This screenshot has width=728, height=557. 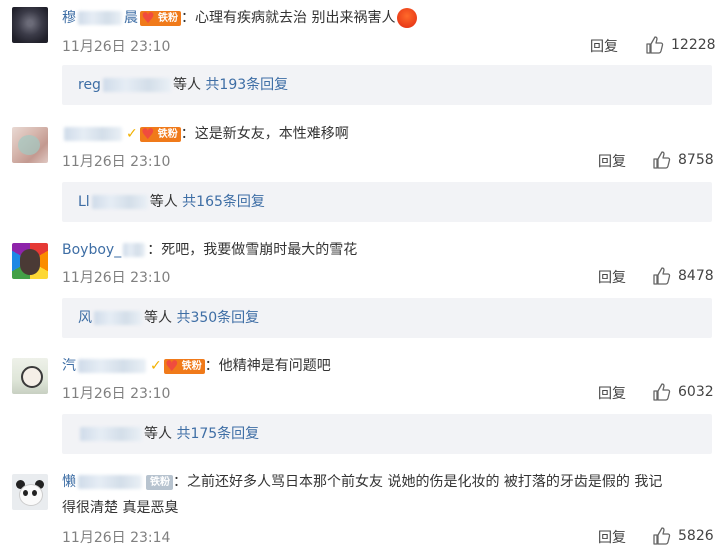 I want to click on subreply-summary: Ll 等人 共165条回复, so click(x=387, y=202).